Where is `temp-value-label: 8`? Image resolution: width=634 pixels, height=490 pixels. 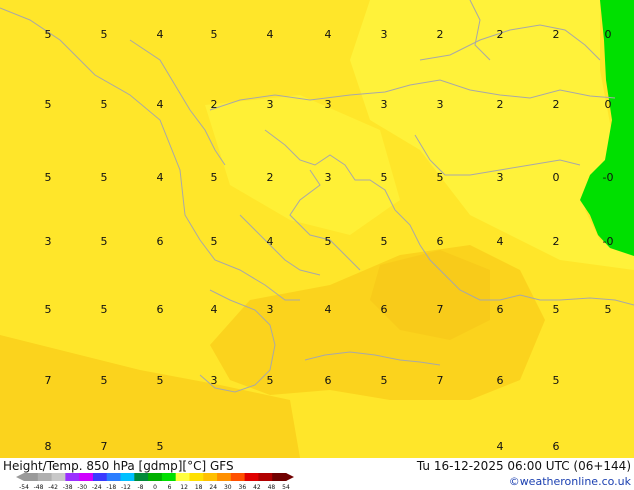 temp-value-label: 8 is located at coordinates (48, 446).